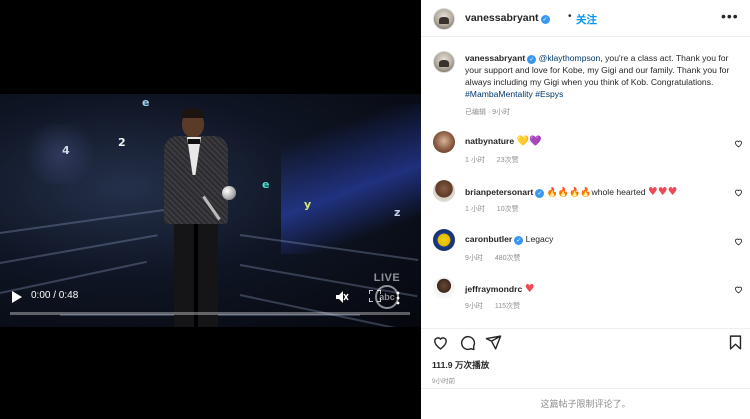 This screenshot has width=750, height=419. I want to click on comment-body: Legacy, so click(539, 239).